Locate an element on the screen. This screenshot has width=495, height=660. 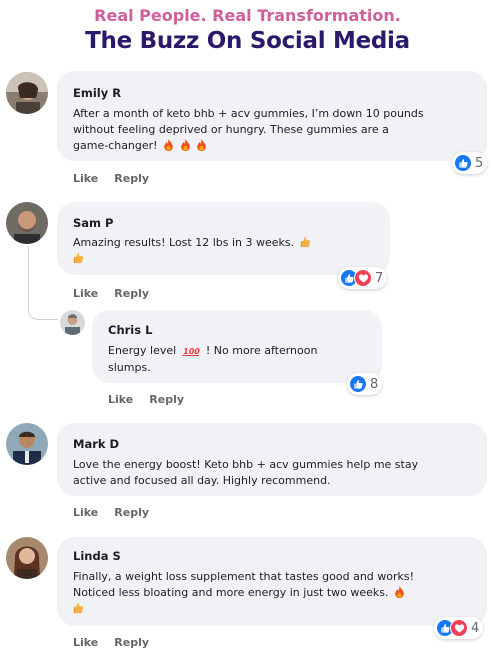
reaction-count: 8 is located at coordinates (374, 384).